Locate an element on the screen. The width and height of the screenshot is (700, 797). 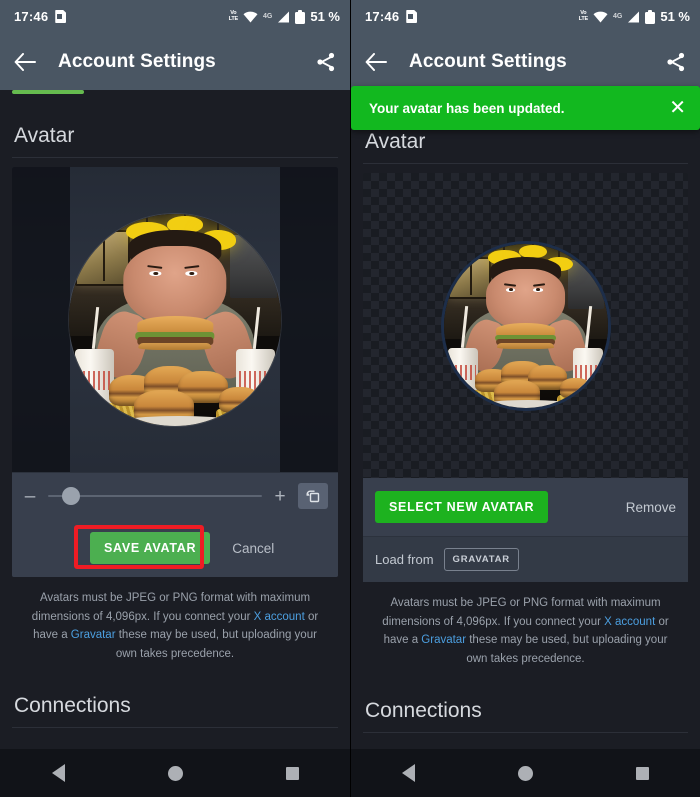
battery-percent-2: 51 % is located at coordinates (675, 16).